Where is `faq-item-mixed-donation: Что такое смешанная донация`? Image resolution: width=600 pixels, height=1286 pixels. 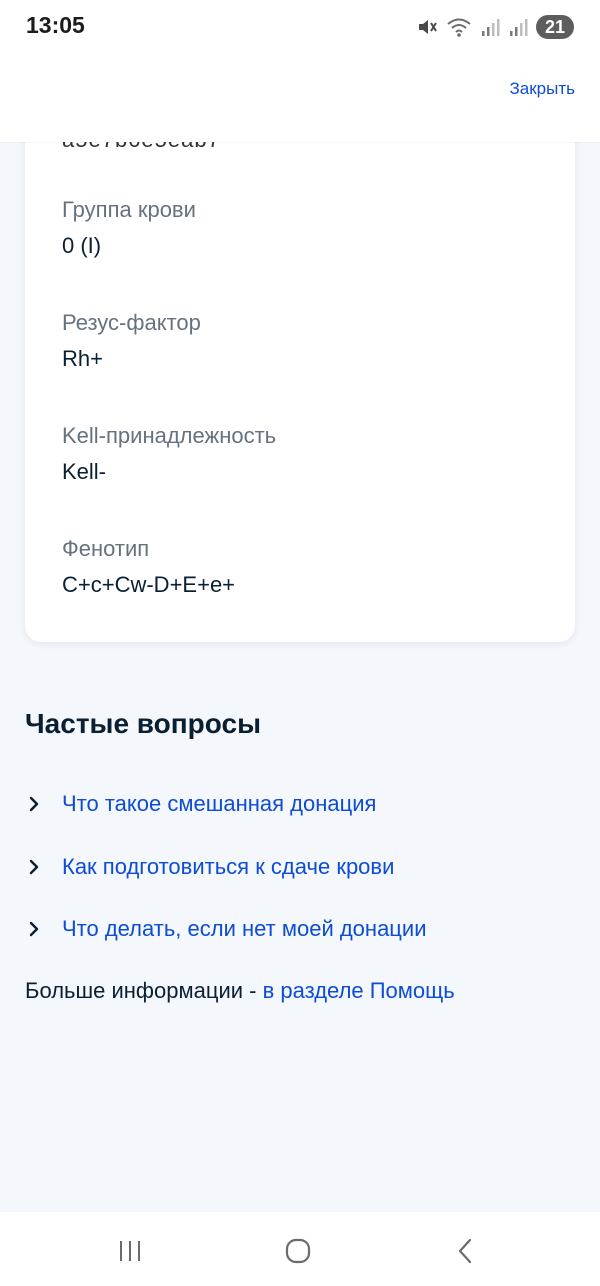 faq-item-mixed-donation: Что такое смешанная донация is located at coordinates (300, 804).